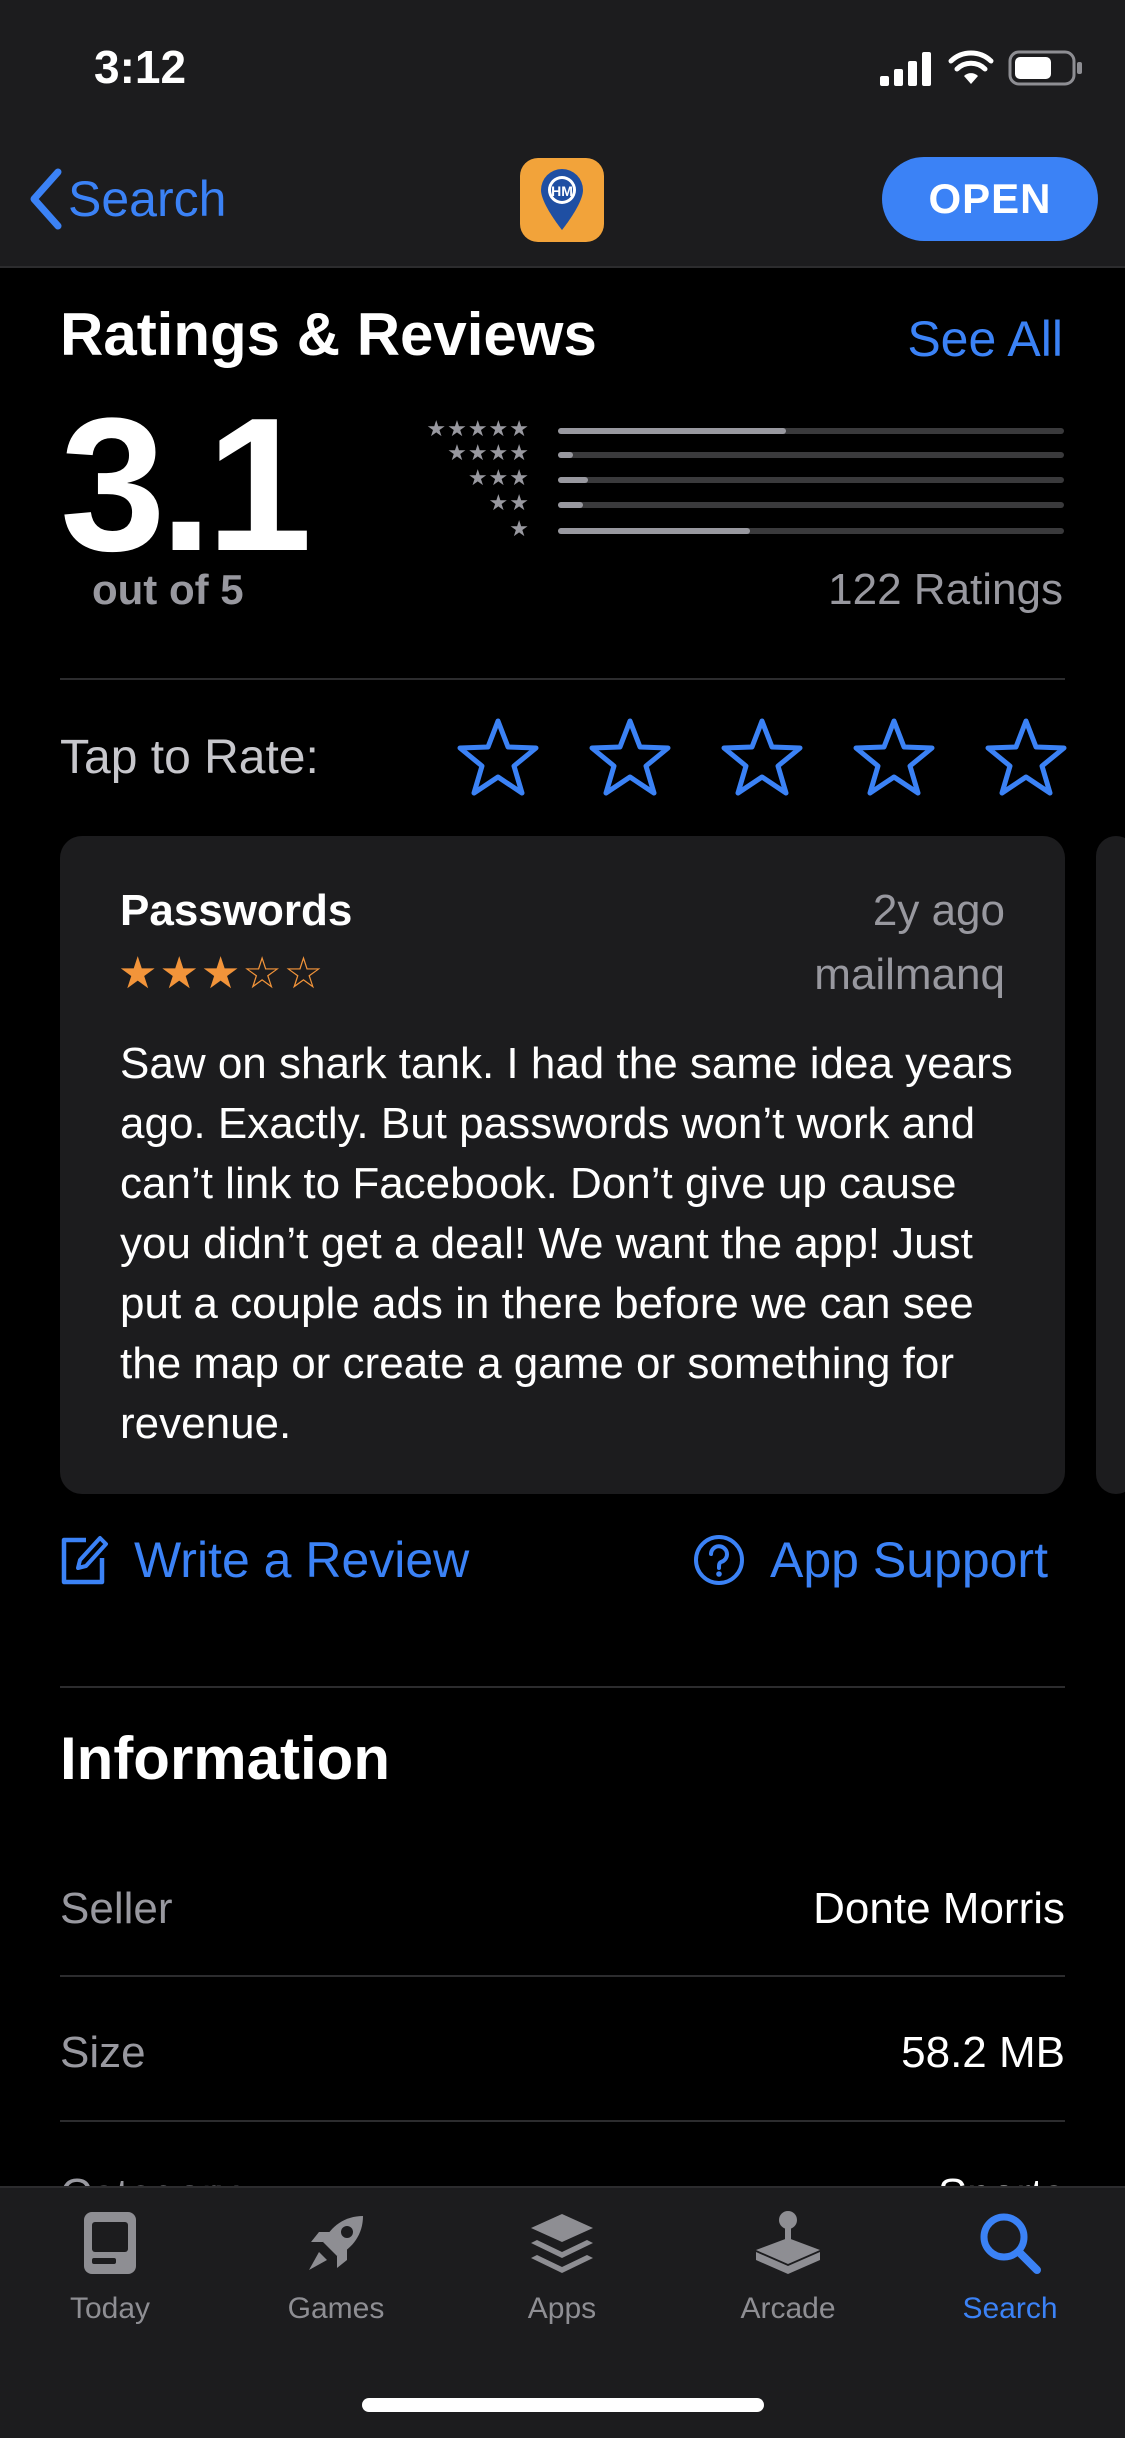  What do you see at coordinates (562, 2243) in the screenshot?
I see `layers-icon` at bounding box center [562, 2243].